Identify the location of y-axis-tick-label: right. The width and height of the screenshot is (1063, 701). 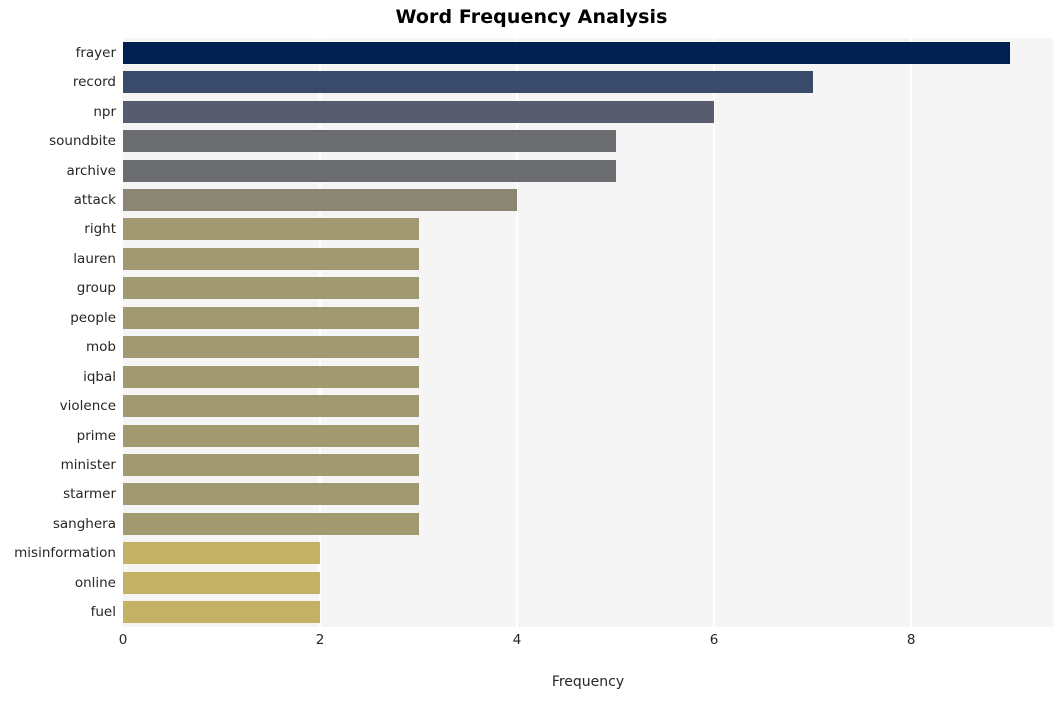
(100, 229).